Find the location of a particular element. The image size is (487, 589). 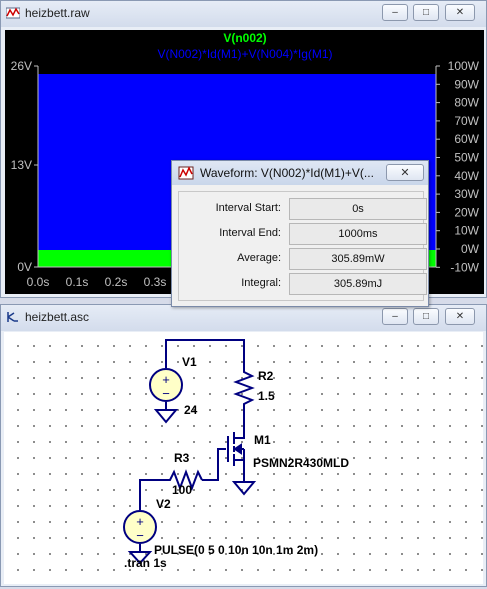

interval-start-label: Interval Start: is located at coordinates (248, 208).